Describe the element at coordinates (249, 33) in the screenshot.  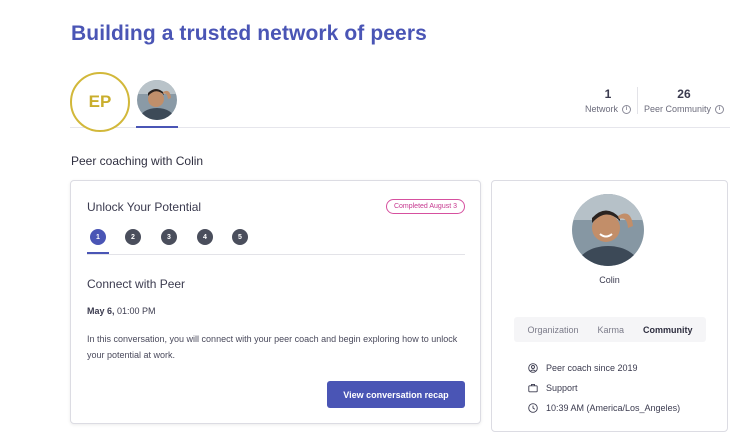
I see `page-title: Building a trusted network of peers` at that location.